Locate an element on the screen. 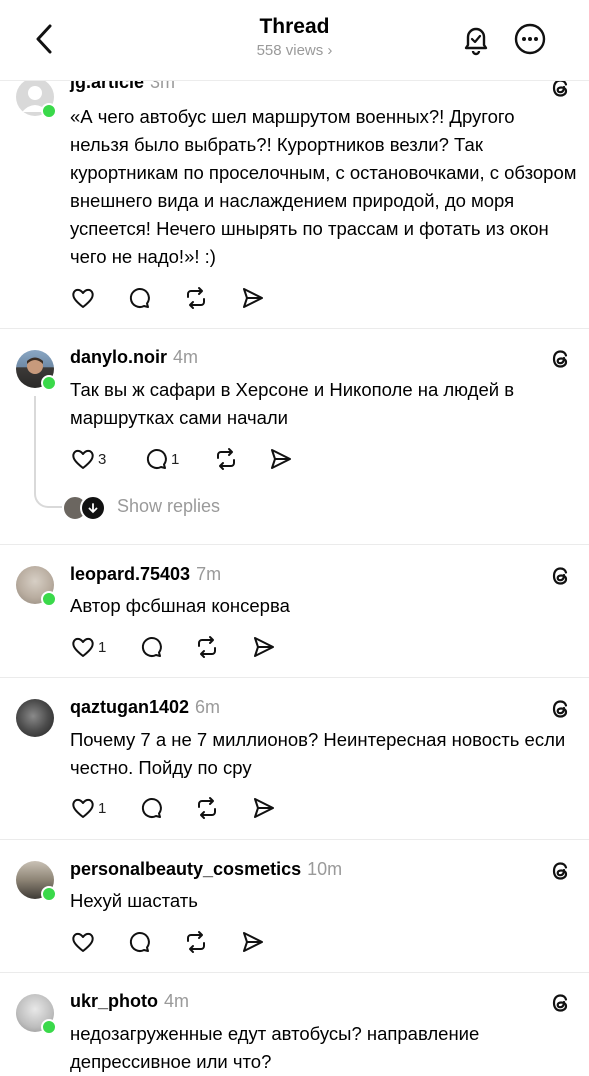  post-username: danylo.noir 4m is located at coordinates (134, 357).